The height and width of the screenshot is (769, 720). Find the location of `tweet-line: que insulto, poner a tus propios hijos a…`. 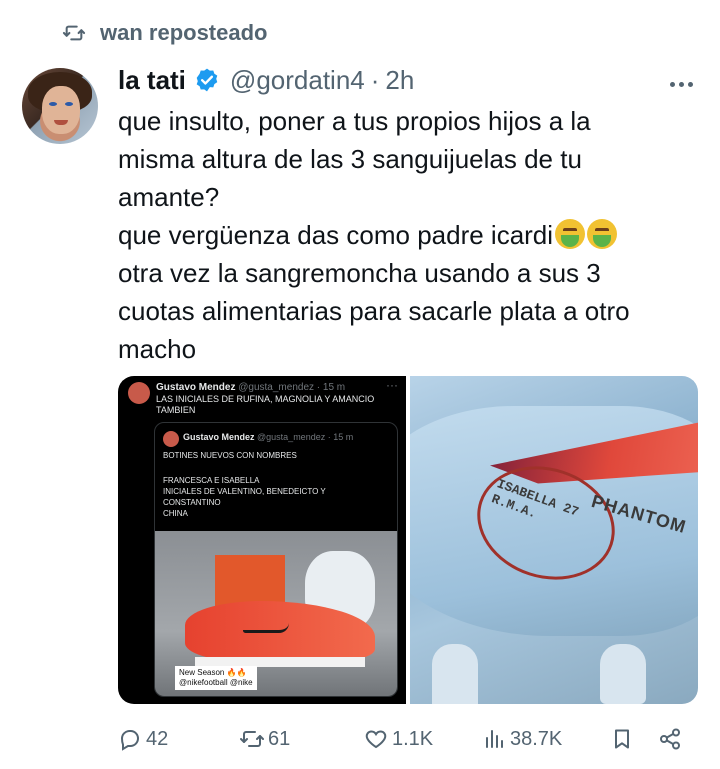

tweet-line: que insulto, poner a tus propios hijos a… is located at coordinates (354, 121).